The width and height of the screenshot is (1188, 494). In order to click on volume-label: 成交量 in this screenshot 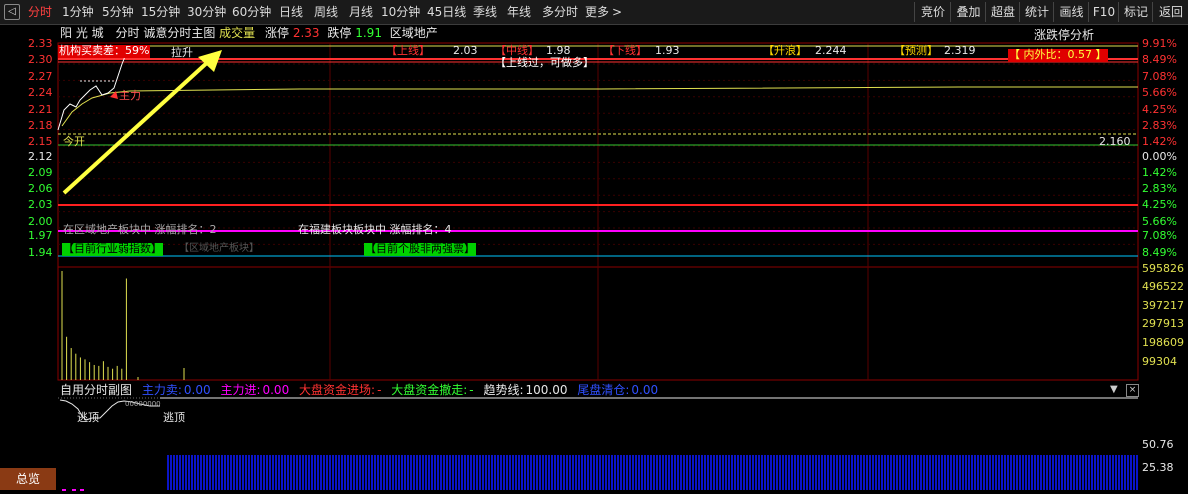, I will do `click(237, 33)`.